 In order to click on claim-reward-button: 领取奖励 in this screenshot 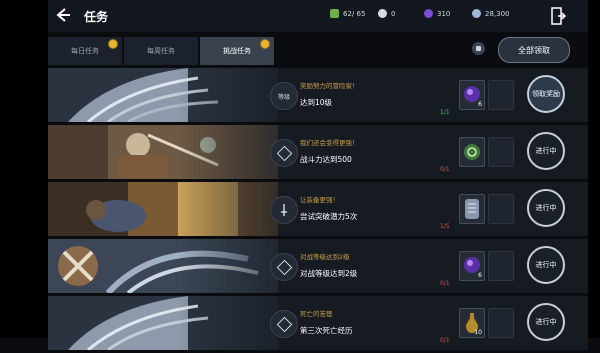, I will do `click(546, 94)`.